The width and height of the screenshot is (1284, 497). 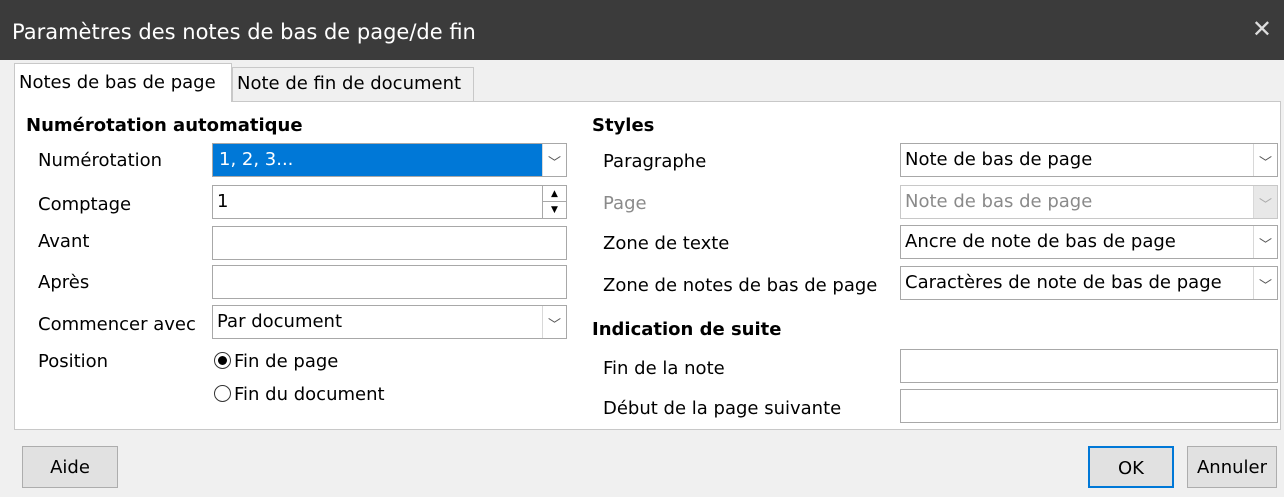 What do you see at coordinates (687, 329) in the screenshot?
I see `continuation-heading: Indication de suite` at bounding box center [687, 329].